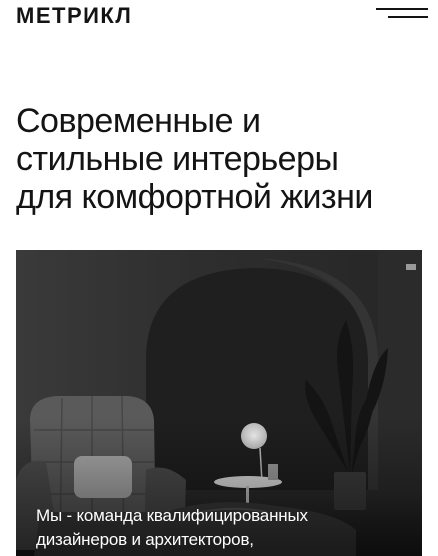 Image resolution: width=438 pixels, height=556 pixels. I want to click on hero-caption-line-1: Мы - команда квалифицированных, so click(172, 515).